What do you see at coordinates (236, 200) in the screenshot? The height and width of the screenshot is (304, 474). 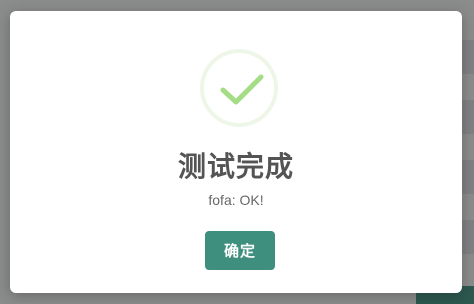 I see `dialog-message: fofa: OK!` at bounding box center [236, 200].